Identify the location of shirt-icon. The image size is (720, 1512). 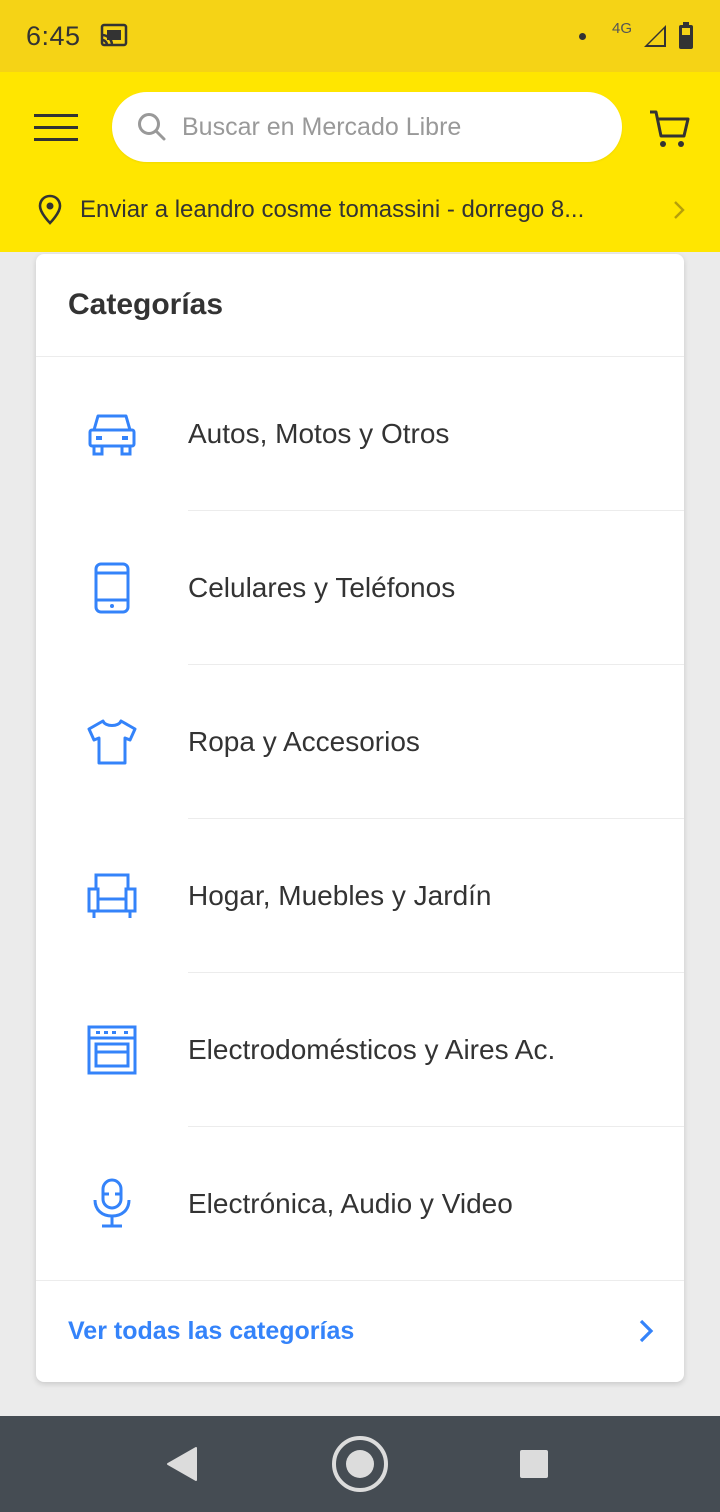
(112, 742).